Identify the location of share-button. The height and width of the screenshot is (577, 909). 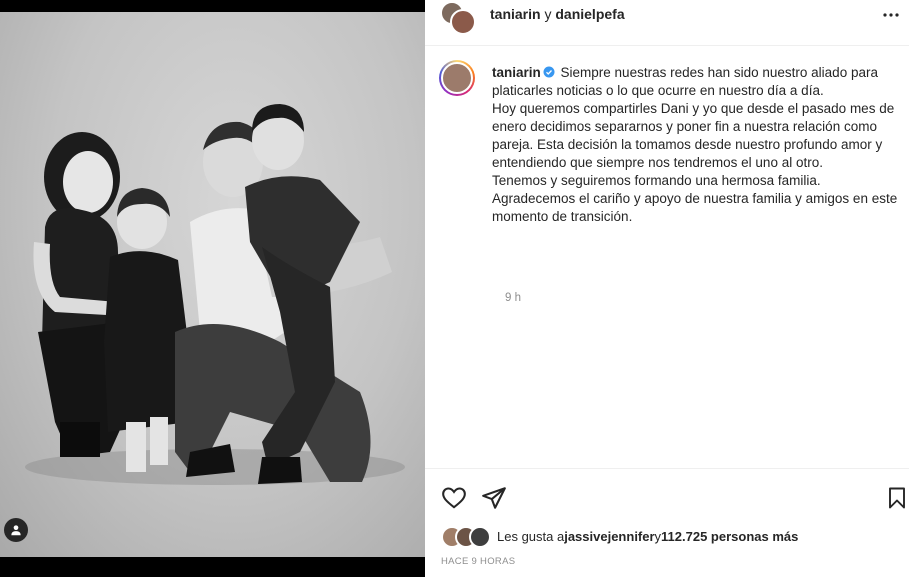
(494, 498).